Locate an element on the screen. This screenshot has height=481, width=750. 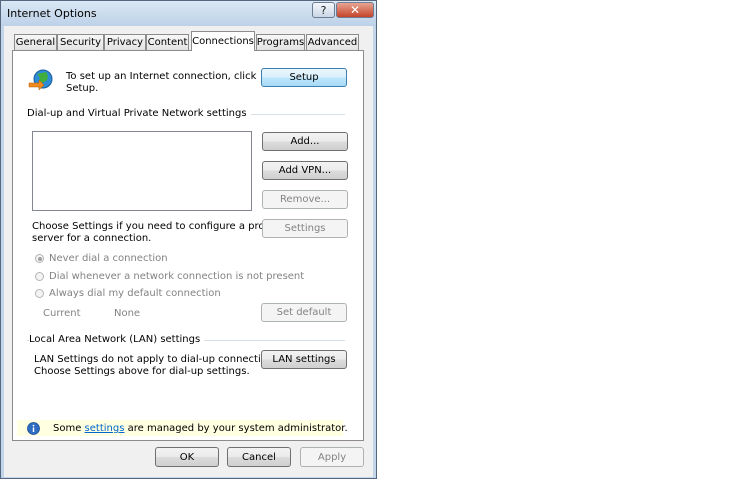
tab-privacy: Privacy is located at coordinates (125, 42).